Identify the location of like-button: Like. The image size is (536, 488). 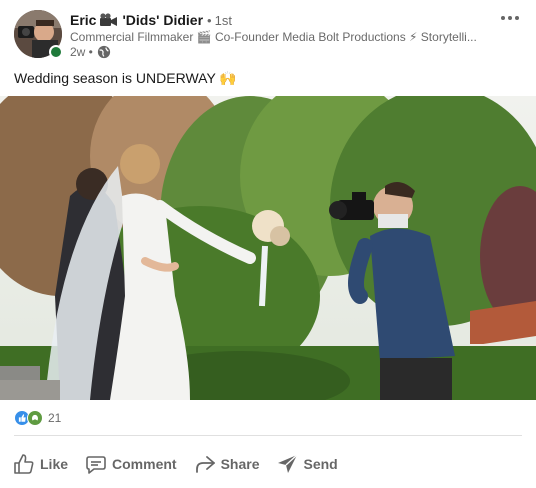
(40, 464).